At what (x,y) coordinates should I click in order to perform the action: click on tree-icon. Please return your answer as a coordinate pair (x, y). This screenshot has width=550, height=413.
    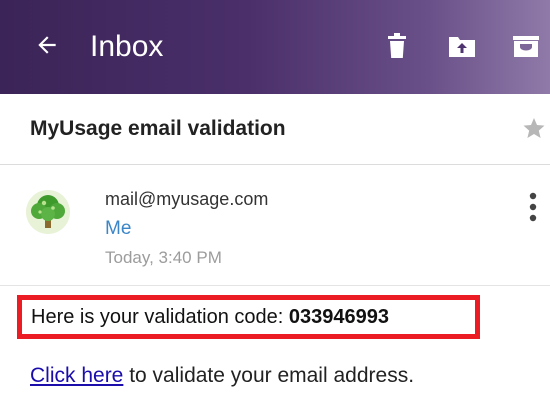
    Looking at the image, I should click on (48, 212).